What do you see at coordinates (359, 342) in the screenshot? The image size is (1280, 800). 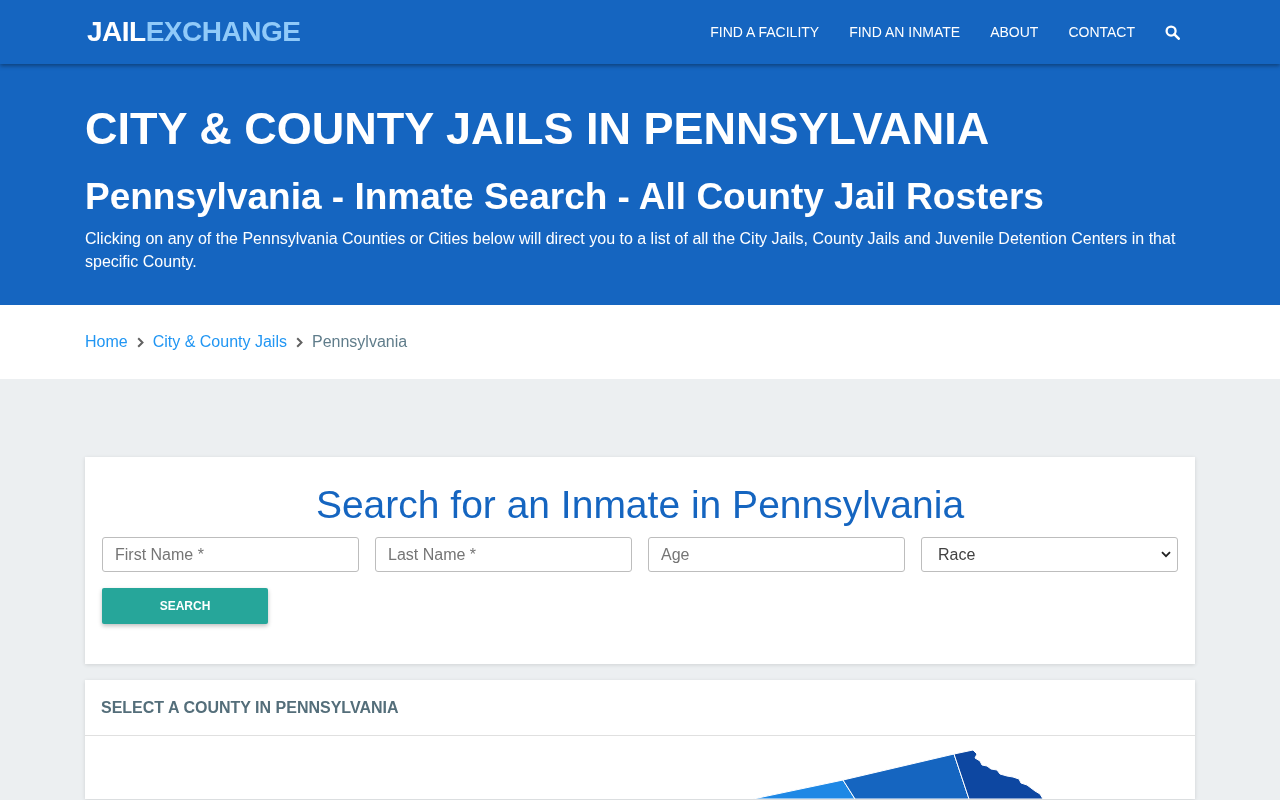 I see `breadcrumb-current: Pennsylvania` at bounding box center [359, 342].